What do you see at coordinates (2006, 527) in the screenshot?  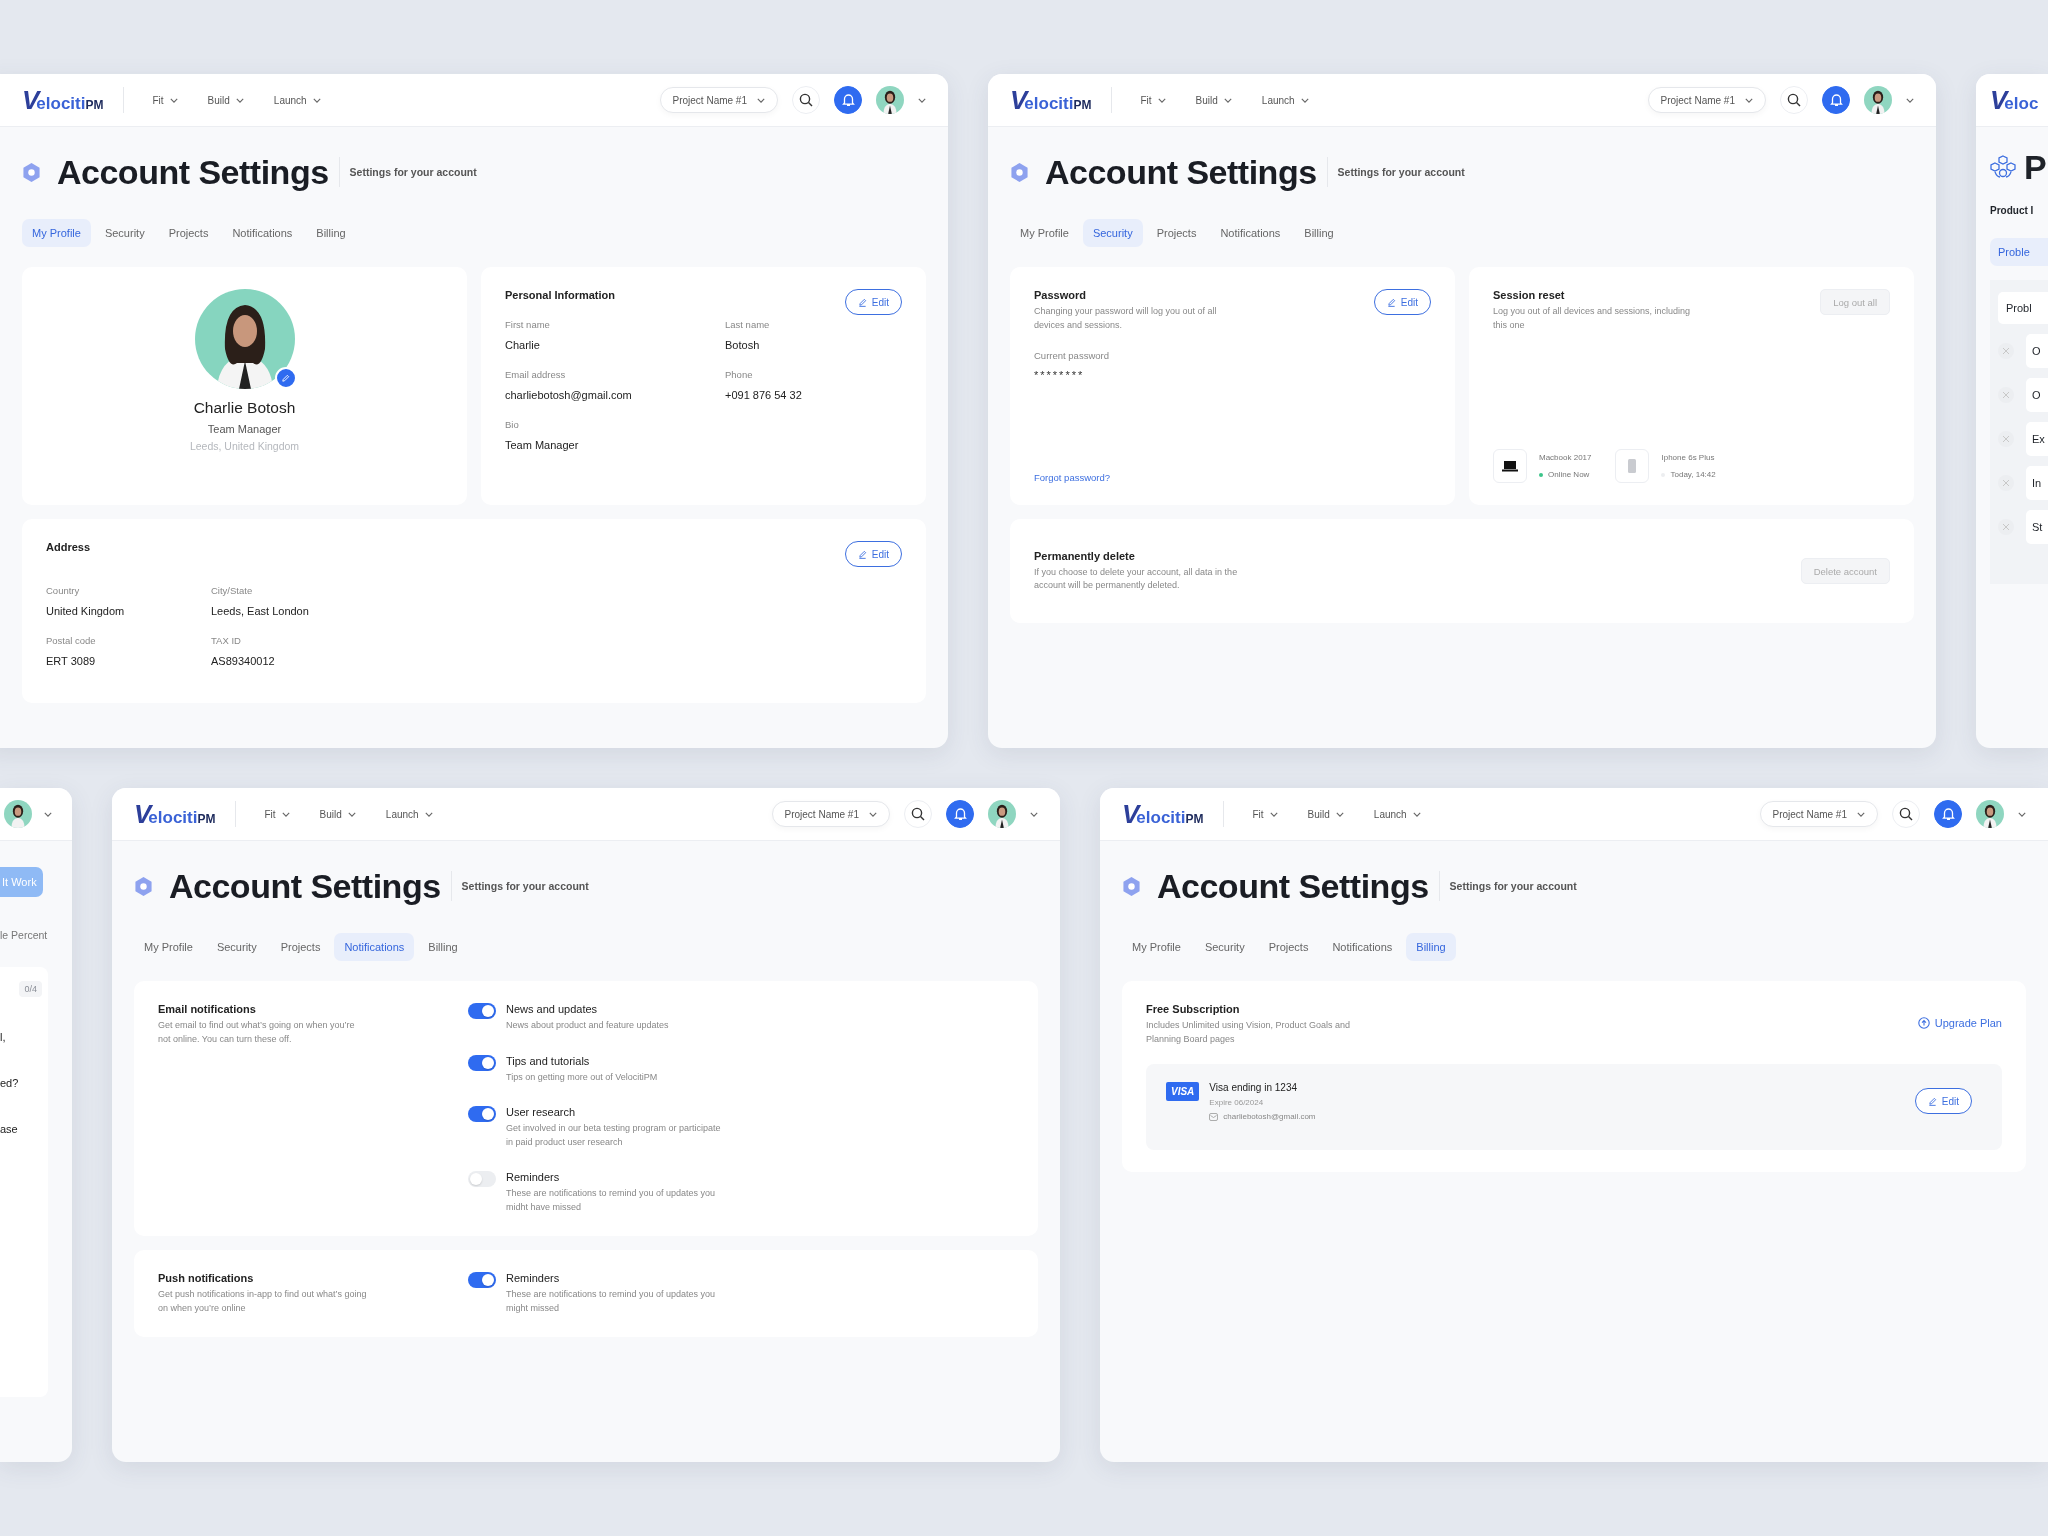 I see `close-icon` at bounding box center [2006, 527].